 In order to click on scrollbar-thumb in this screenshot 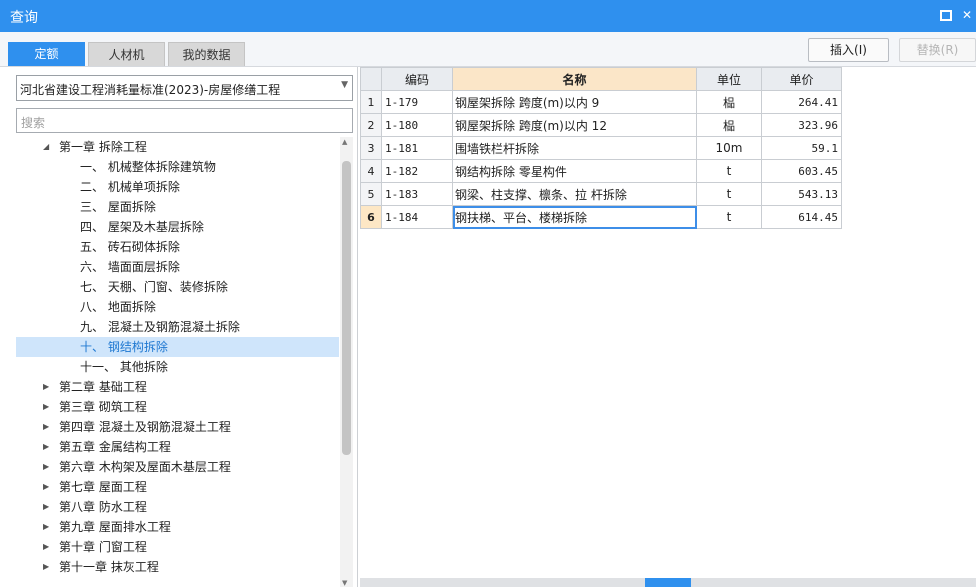, I will do `click(346, 308)`.